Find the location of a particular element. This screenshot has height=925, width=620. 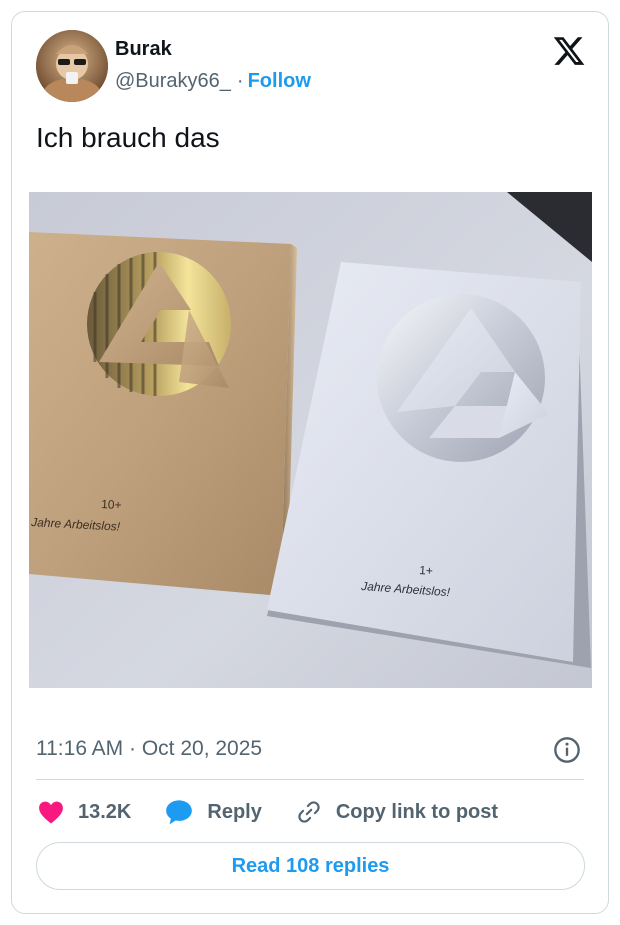

handle-row: @Buraky66_ · Follow is located at coordinates (213, 81).